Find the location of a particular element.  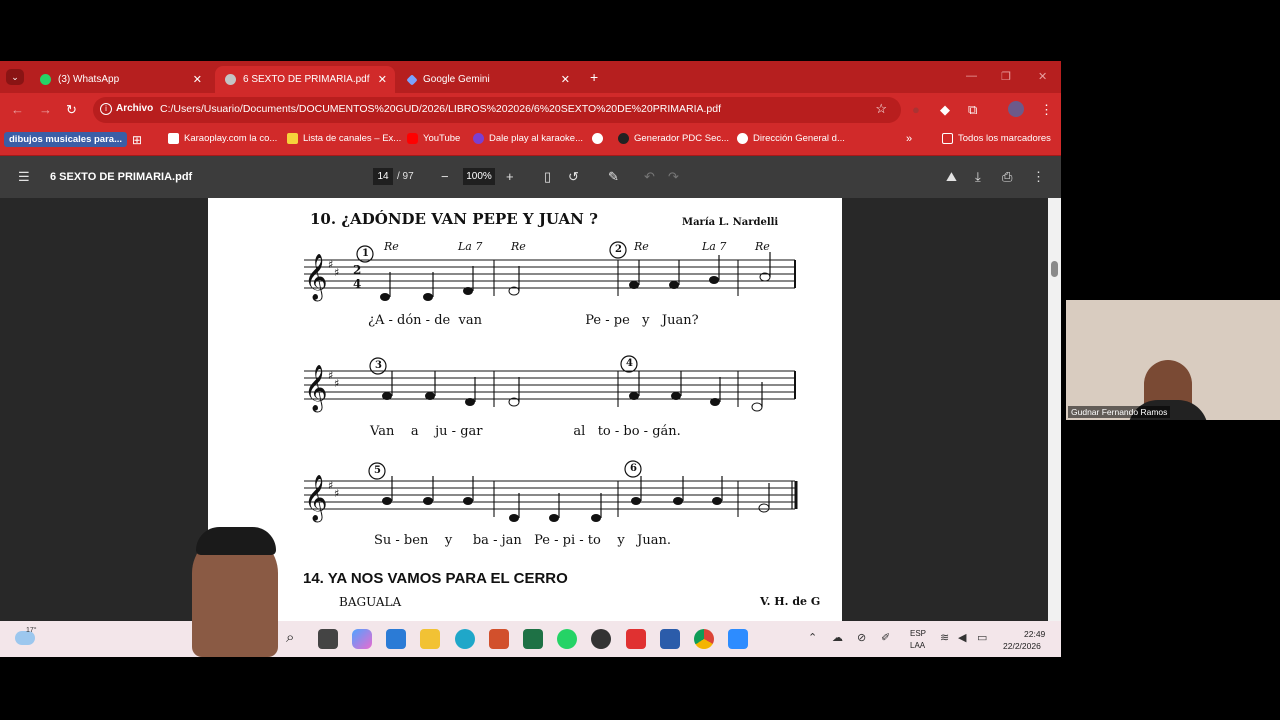

tab-gemini: Google Gemini ✕ is located at coordinates (488, 79).